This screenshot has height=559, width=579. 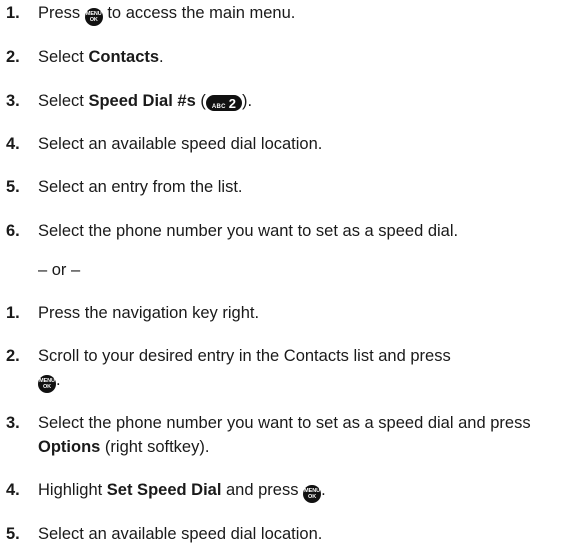 I want to click on step-item: 5. Select an entry from the list., so click(x=289, y=187).